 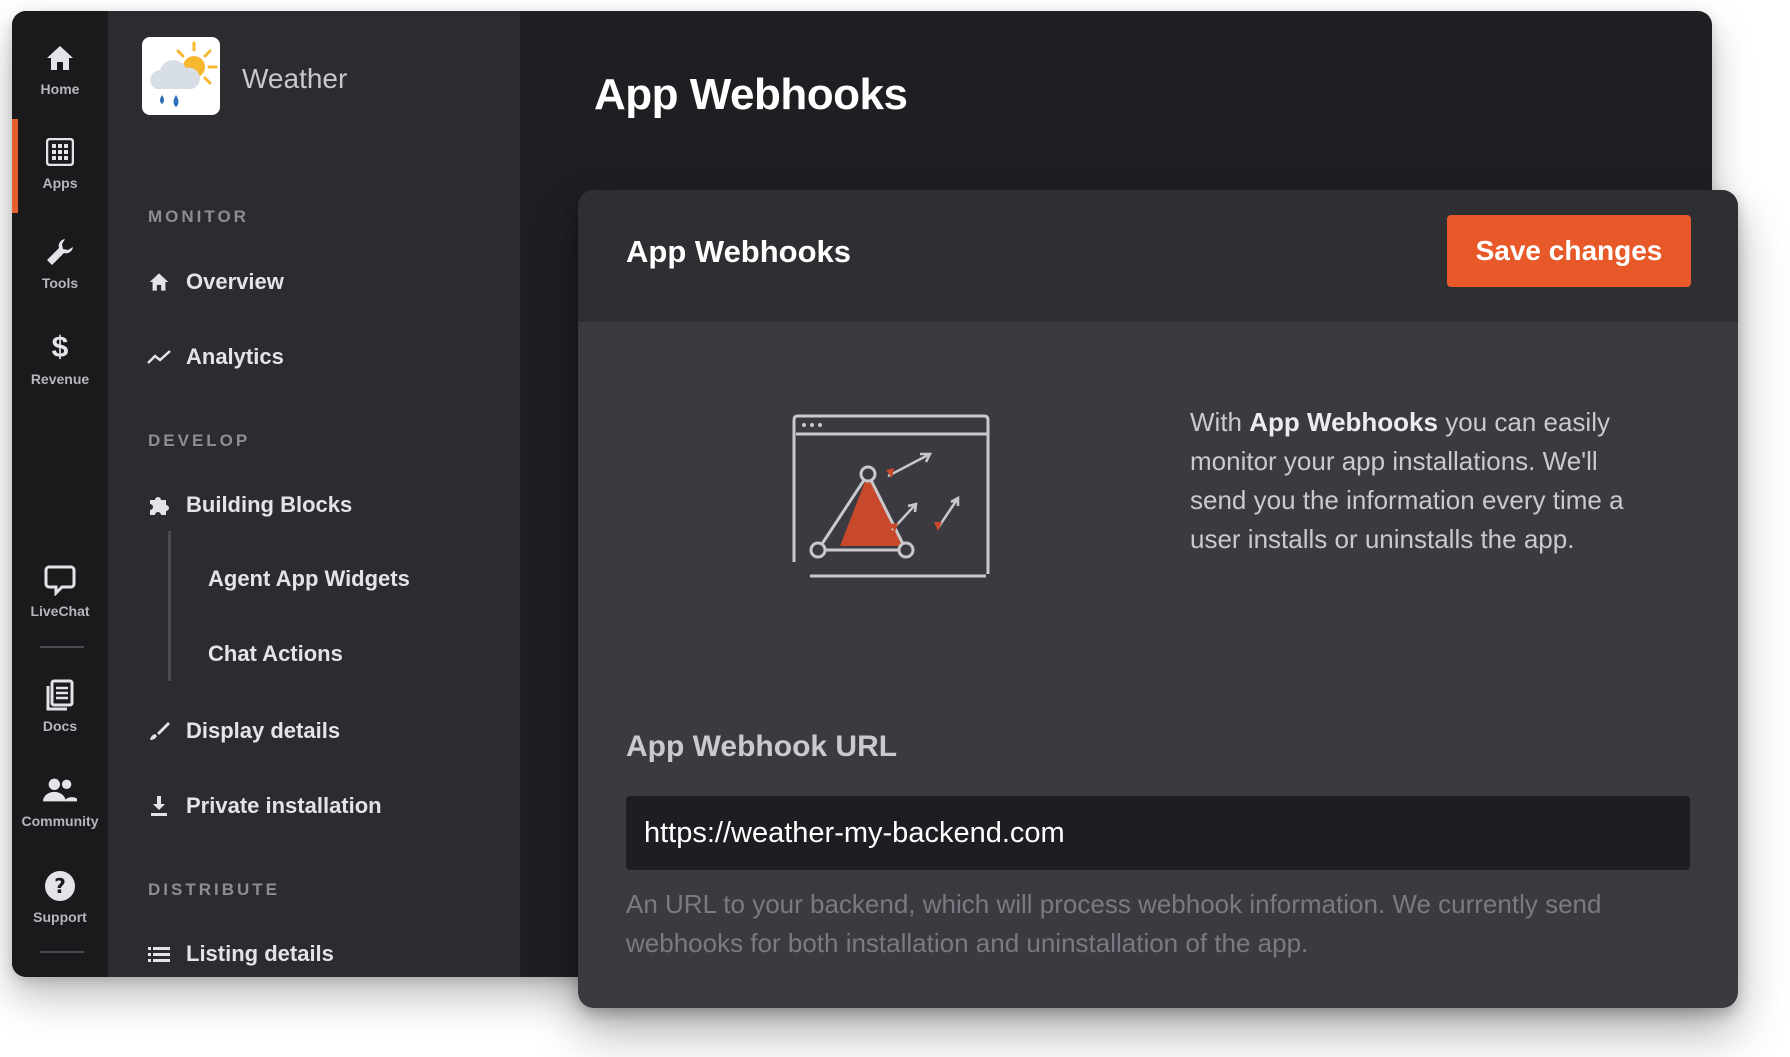 What do you see at coordinates (181, 76) in the screenshot?
I see `weather-app-logo` at bounding box center [181, 76].